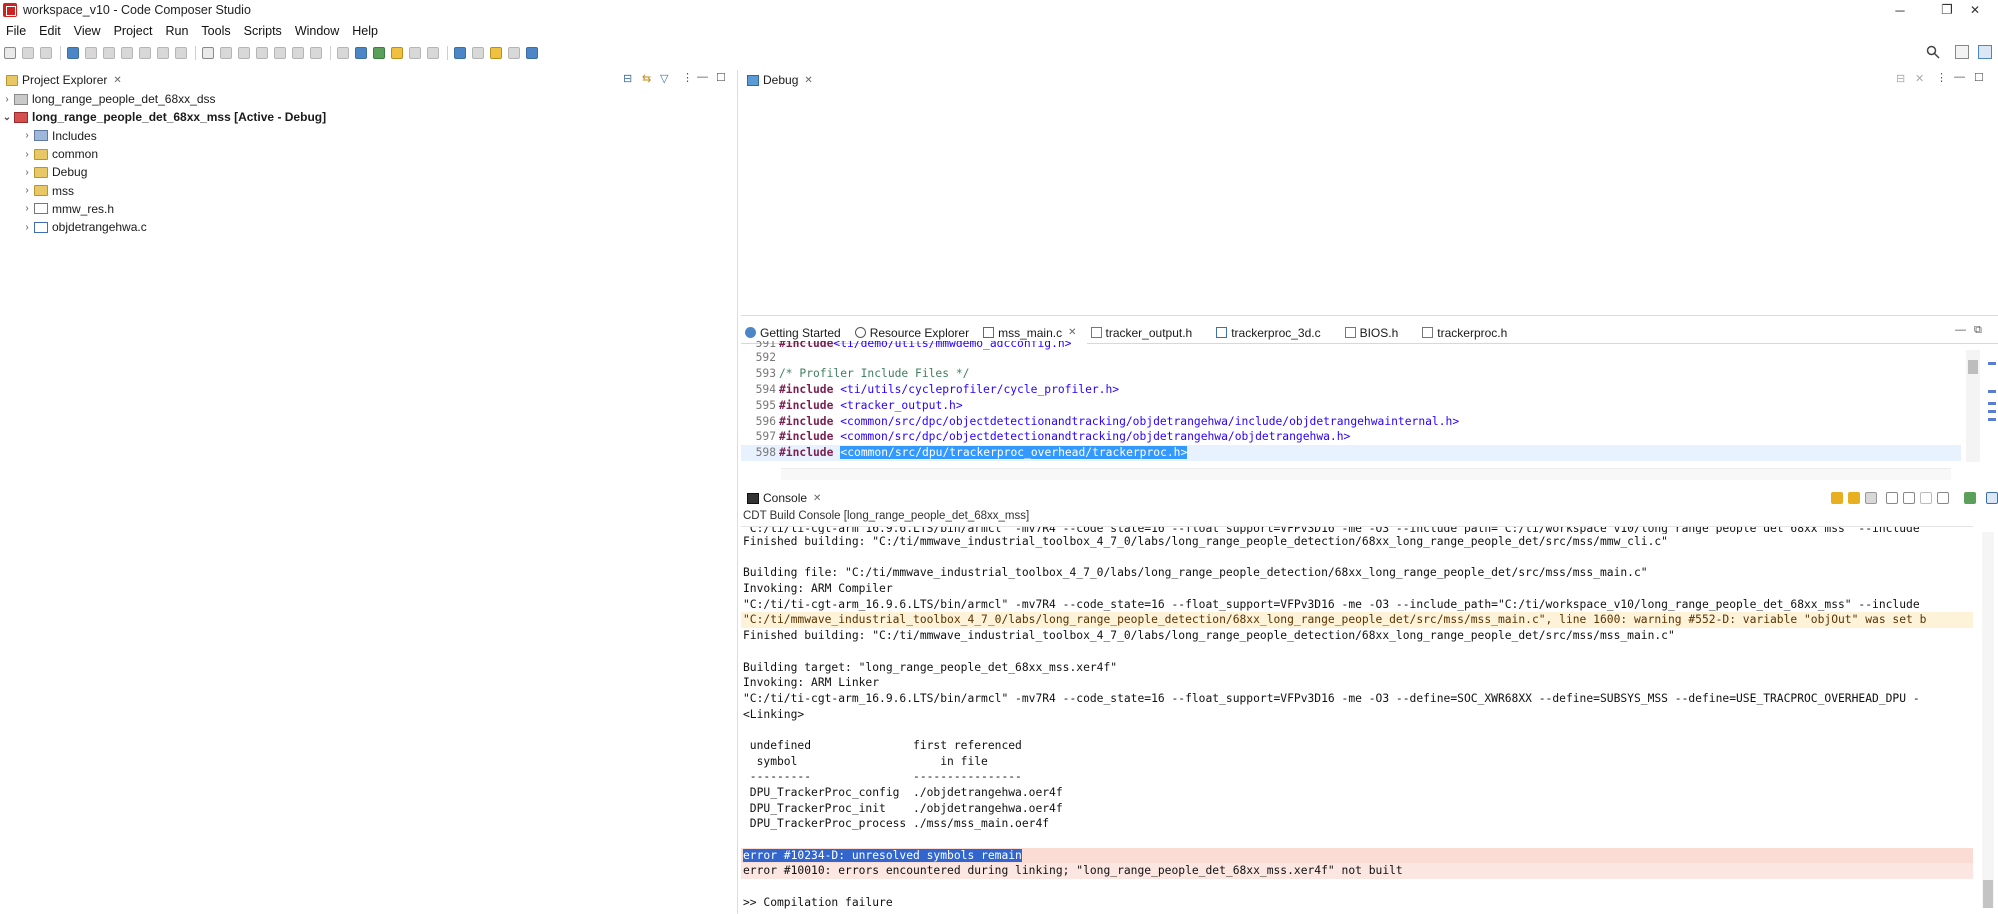 The height and width of the screenshot is (914, 1998). I want to click on tree-item-mmw-res-h: › mmw_res.h, so click(369, 209).